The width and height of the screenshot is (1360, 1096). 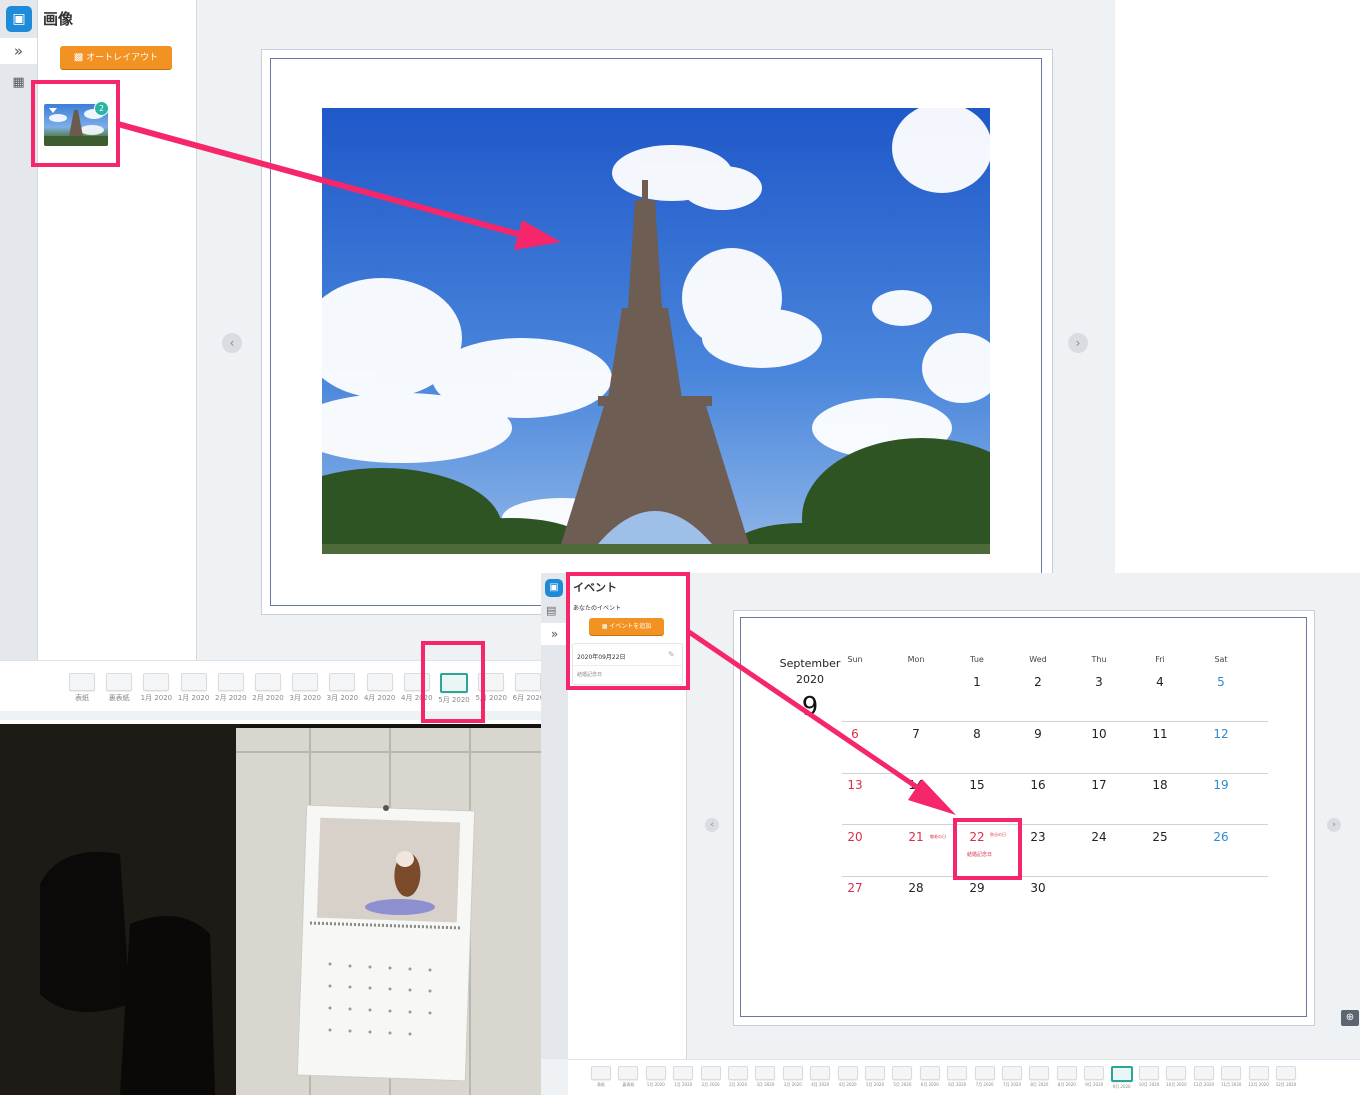 What do you see at coordinates (537, 235) in the screenshot?
I see `arrow-head-photo` at bounding box center [537, 235].